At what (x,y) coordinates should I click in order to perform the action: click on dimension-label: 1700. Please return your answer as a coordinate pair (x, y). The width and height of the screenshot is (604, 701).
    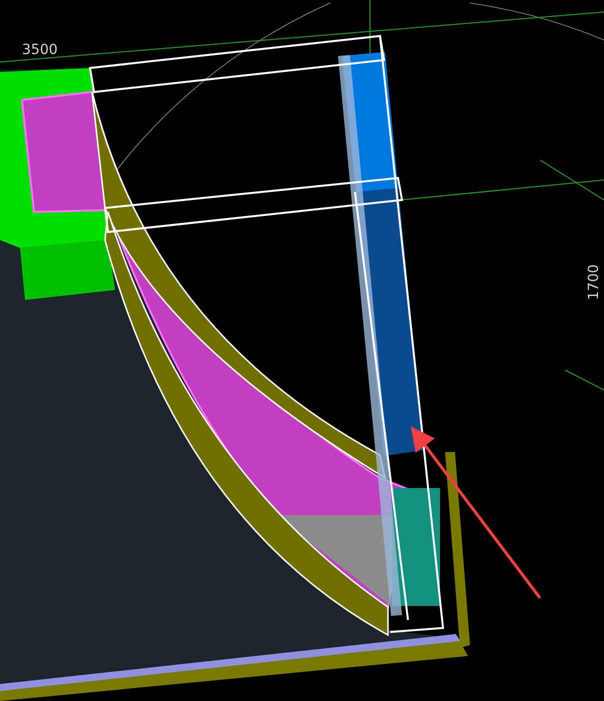
    Looking at the image, I should click on (594, 282).